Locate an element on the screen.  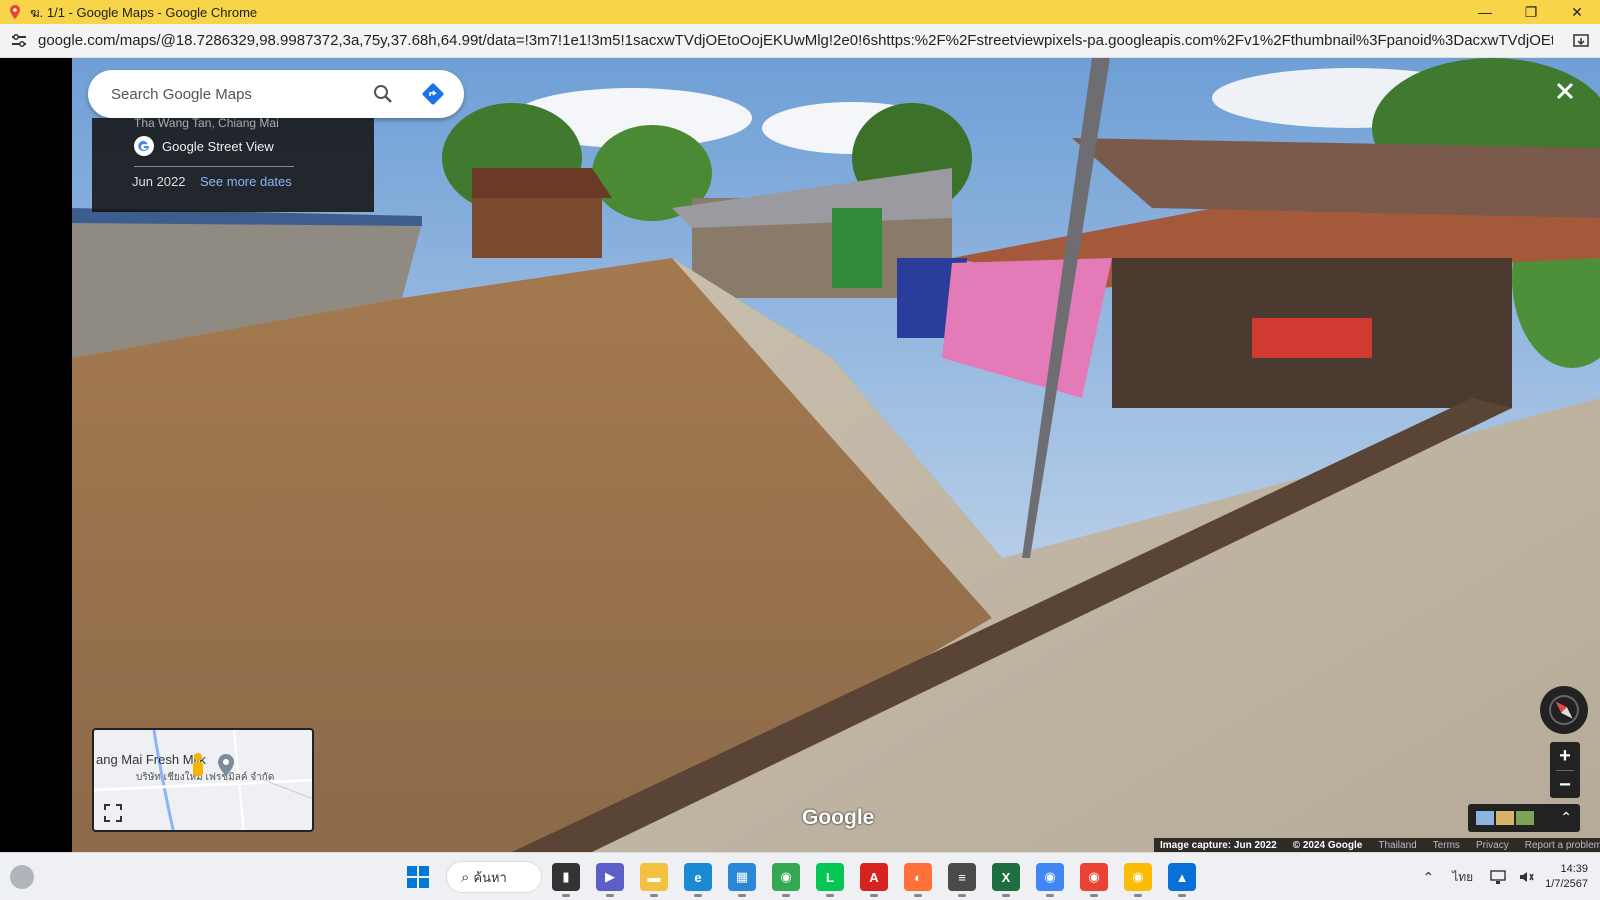
image-capture-label: Image capture: Jun 2022 is located at coordinates (1218, 845).